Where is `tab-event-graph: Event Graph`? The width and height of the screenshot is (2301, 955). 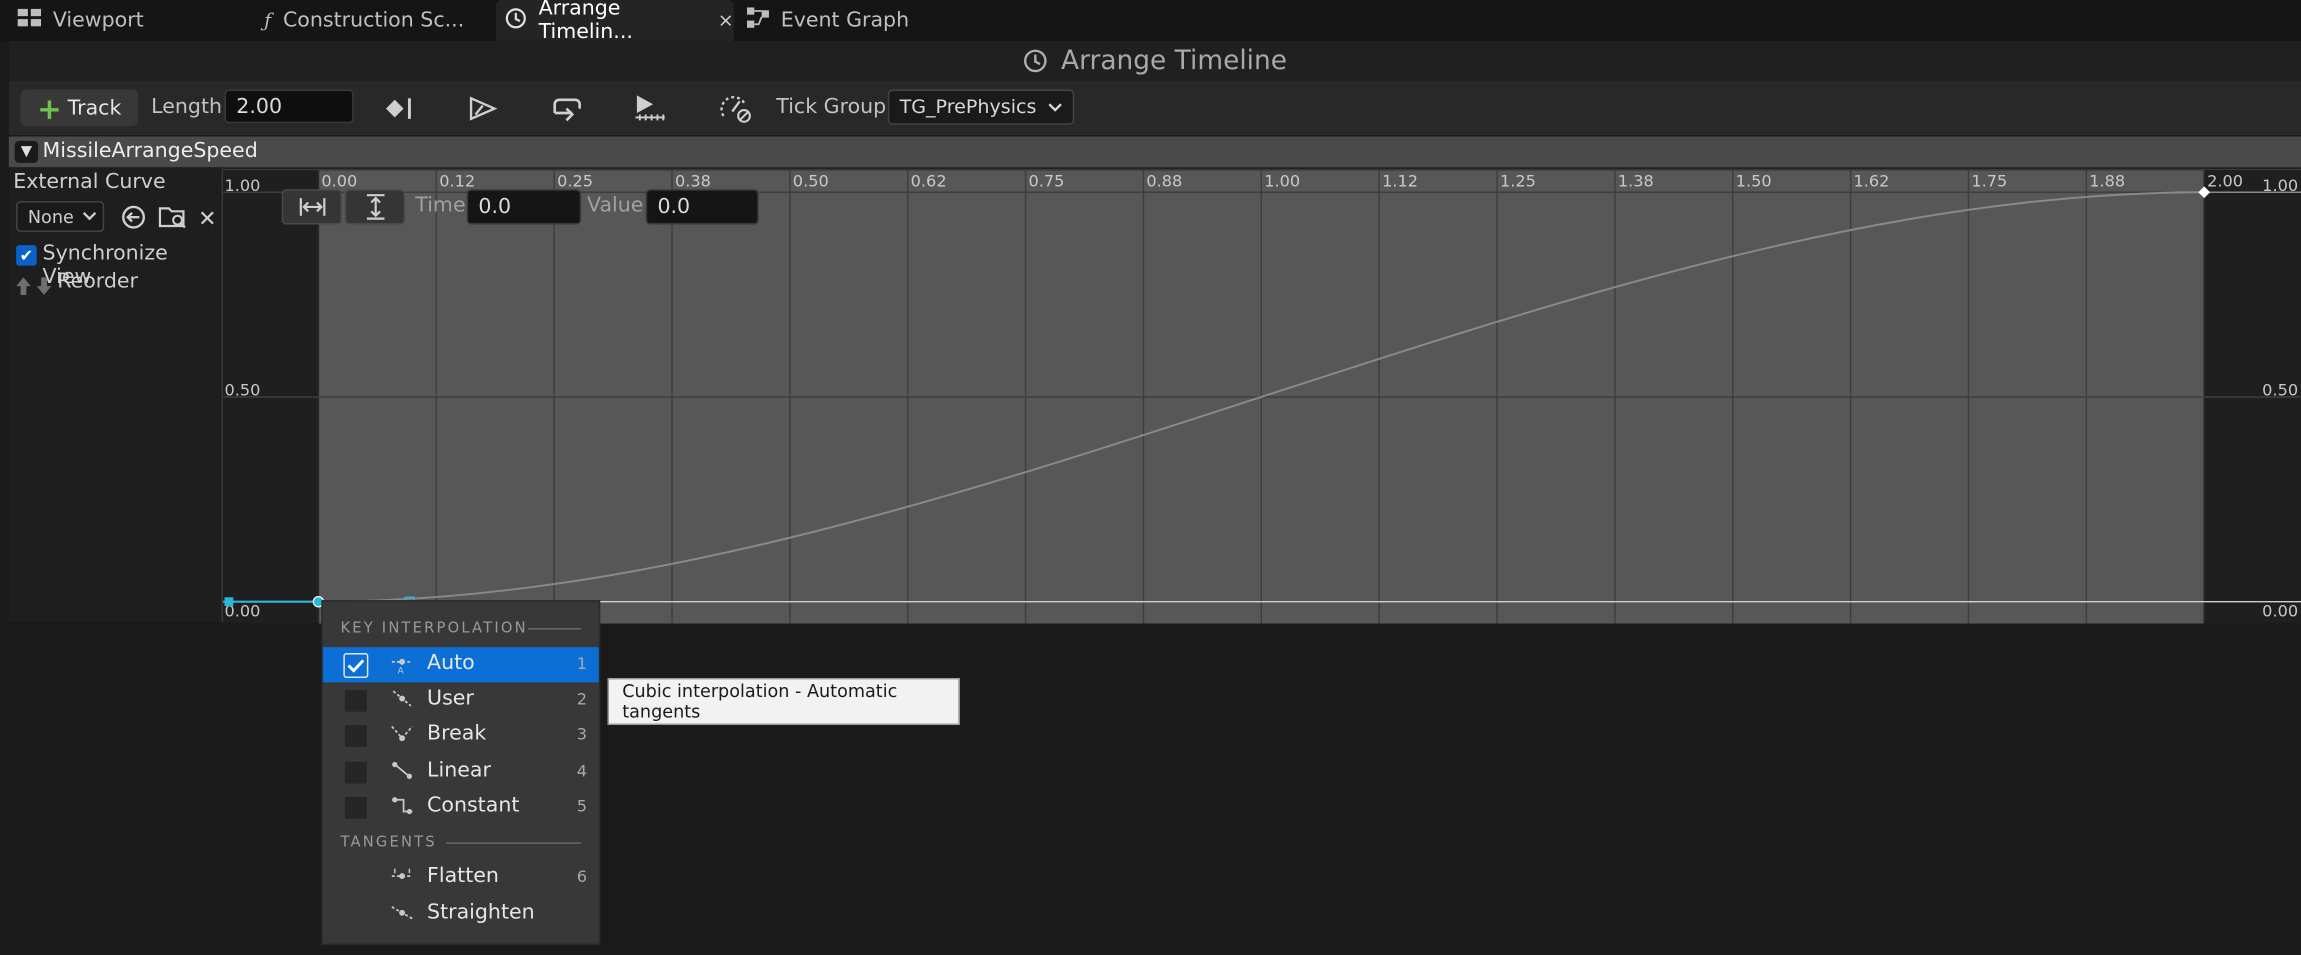
tab-event-graph: Event Graph is located at coordinates (842, 20).